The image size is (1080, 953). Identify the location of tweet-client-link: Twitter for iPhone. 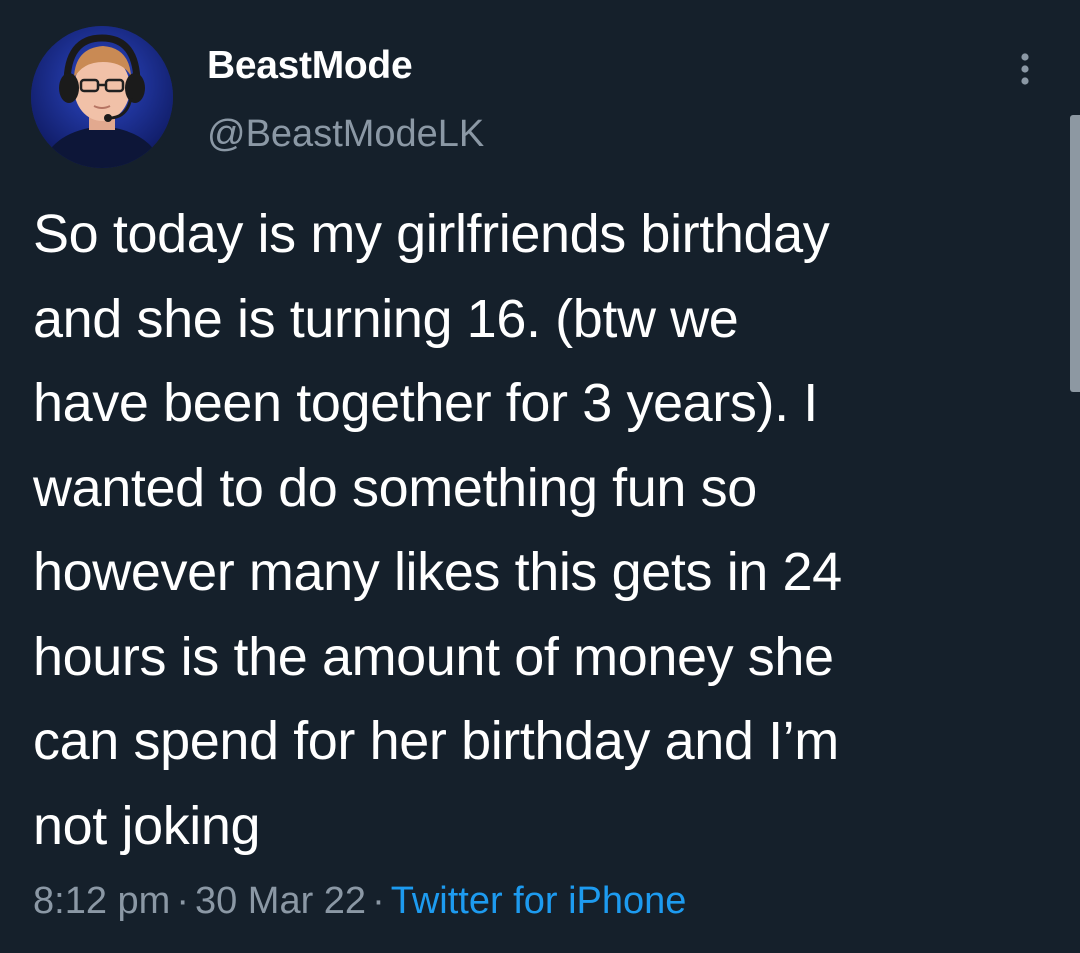
(539, 901).